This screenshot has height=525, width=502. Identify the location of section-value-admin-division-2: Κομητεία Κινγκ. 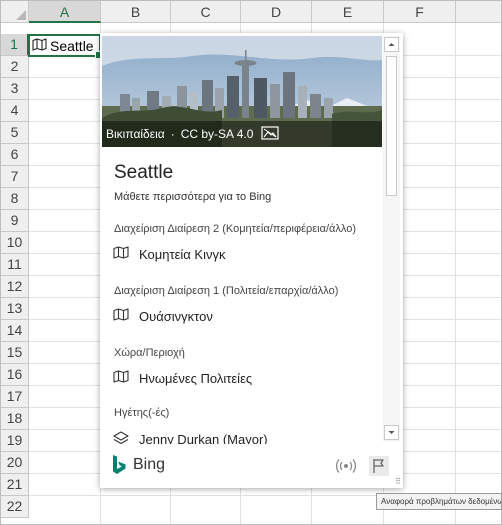
(169, 254).